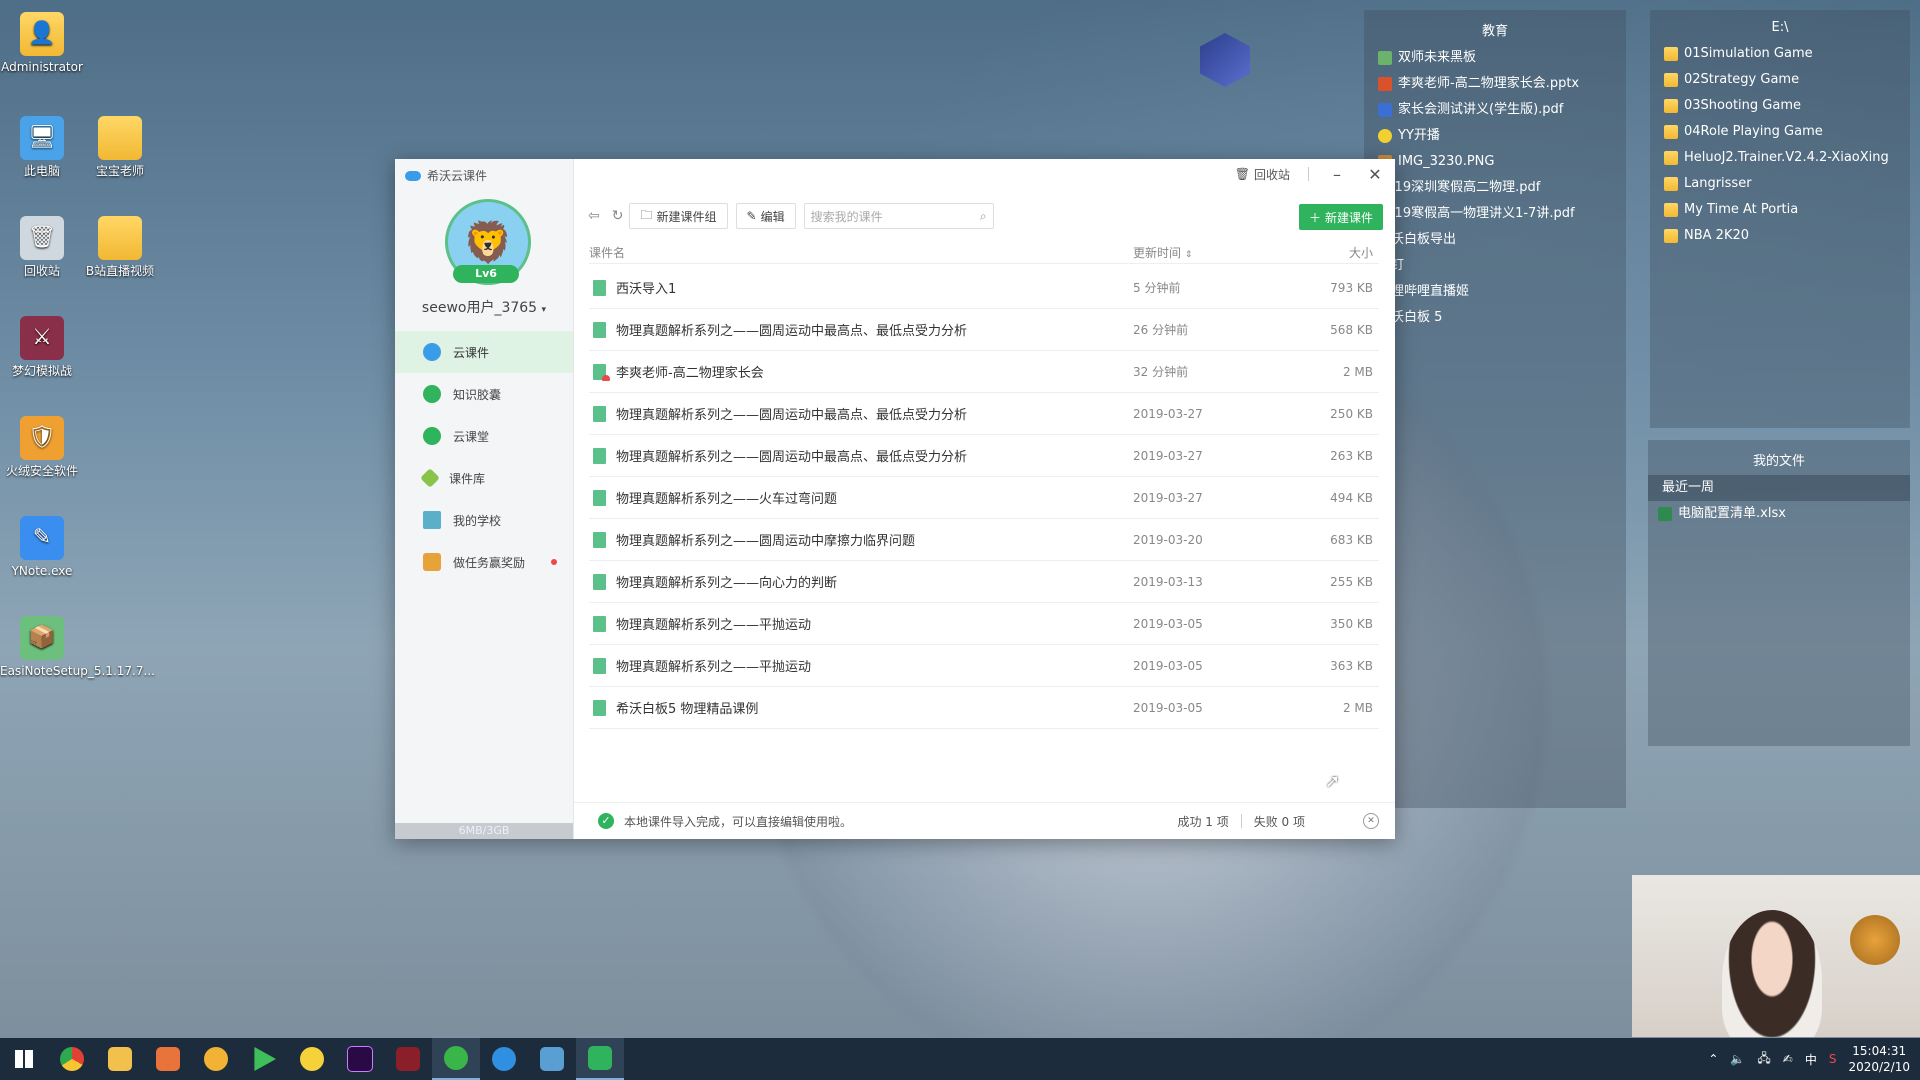  Describe the element at coordinates (1495, 240) in the screenshot. I see `fence-item: 西沃白板导出` at that location.